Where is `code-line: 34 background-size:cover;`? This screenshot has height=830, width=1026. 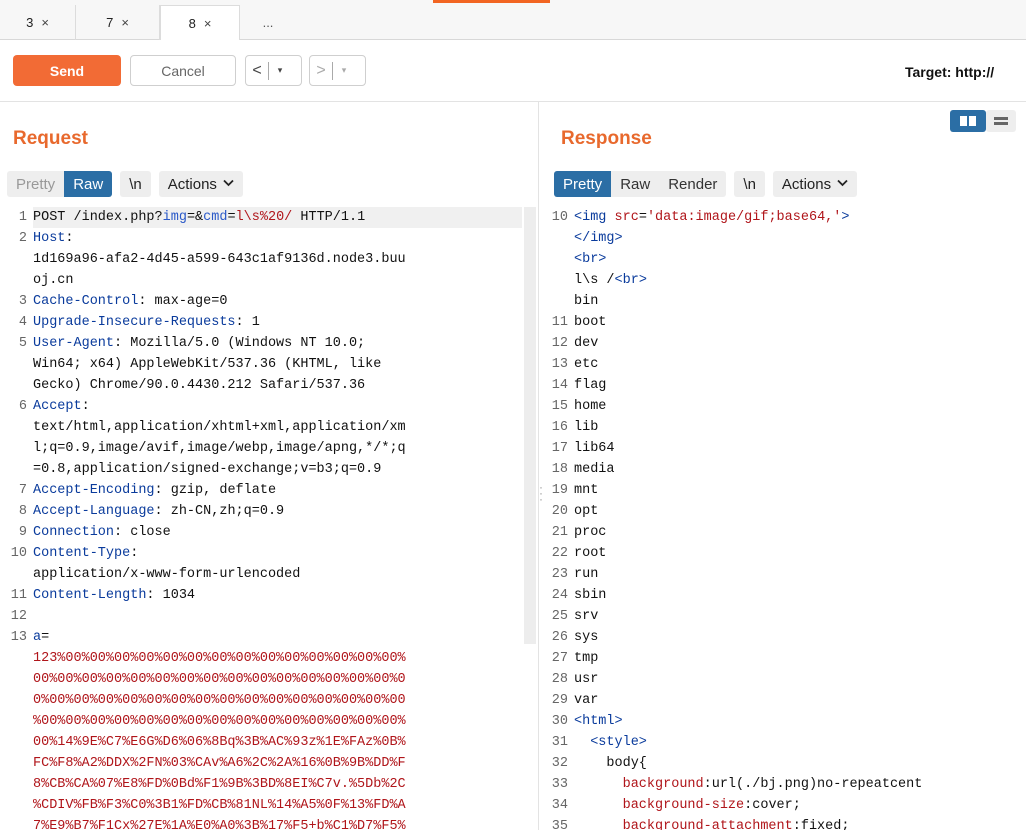 code-line: 34 background-size:cover; is located at coordinates (786, 805).